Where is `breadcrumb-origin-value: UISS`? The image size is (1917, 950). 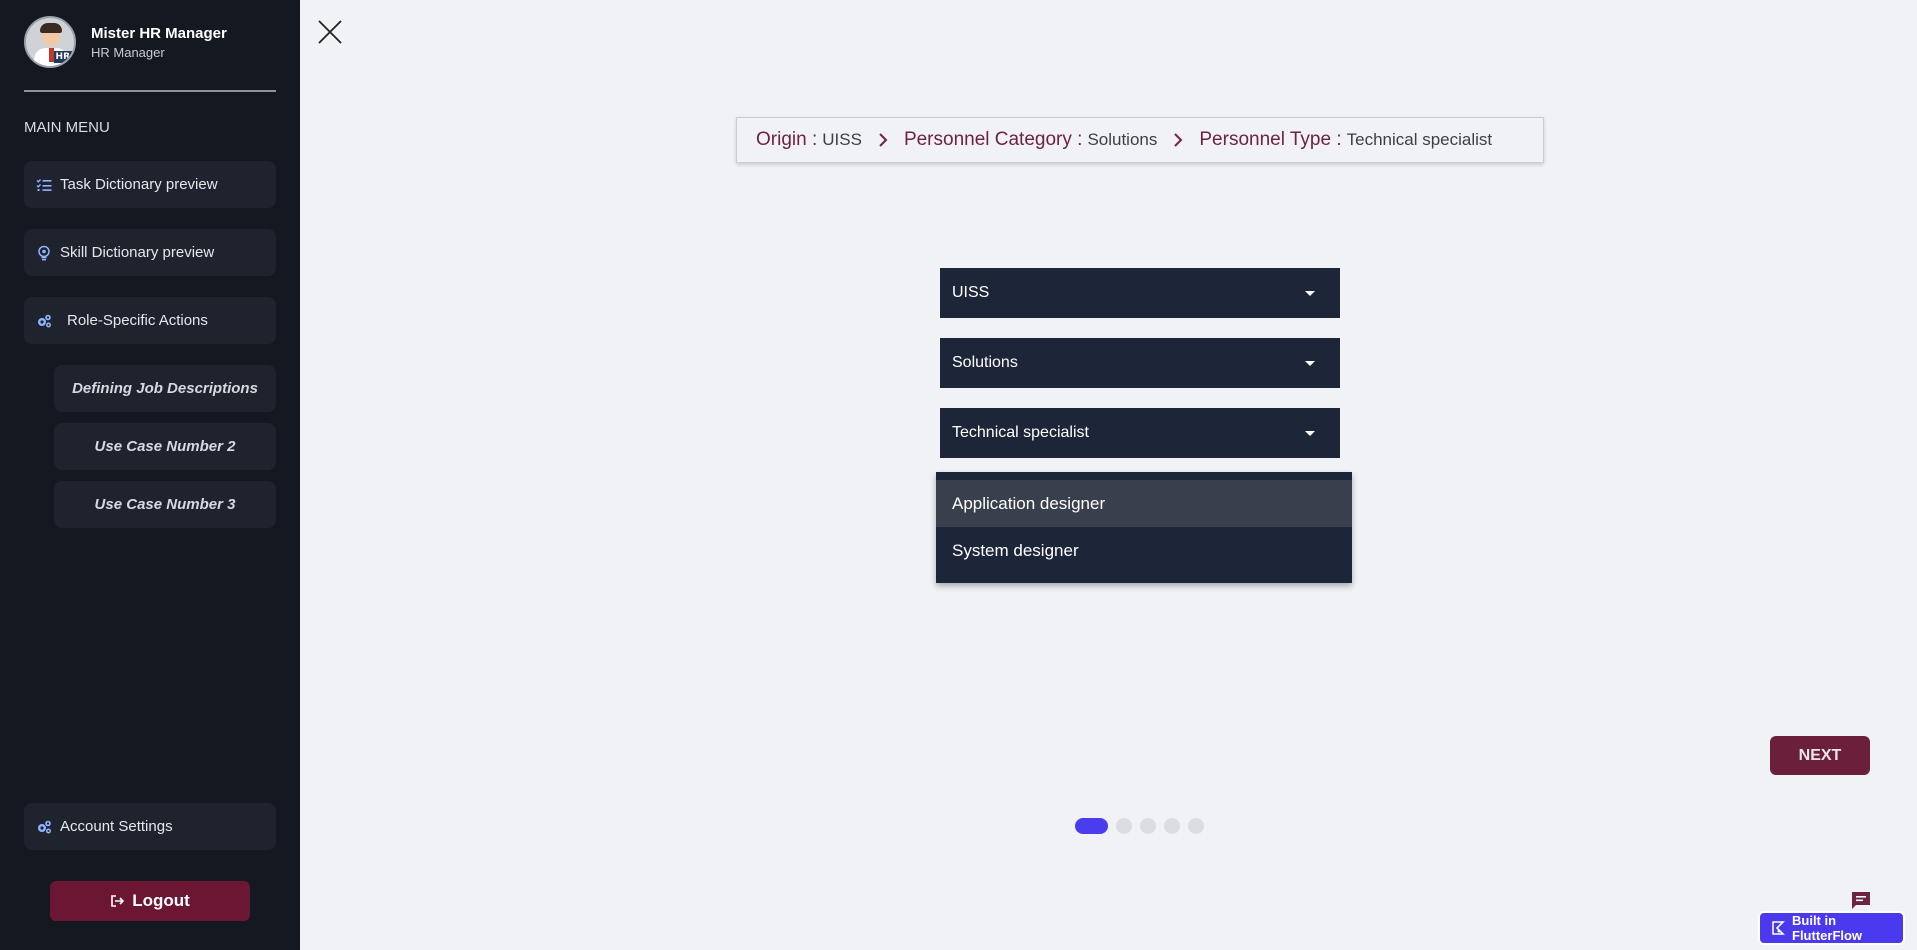 breadcrumb-origin-value: UISS is located at coordinates (842, 139).